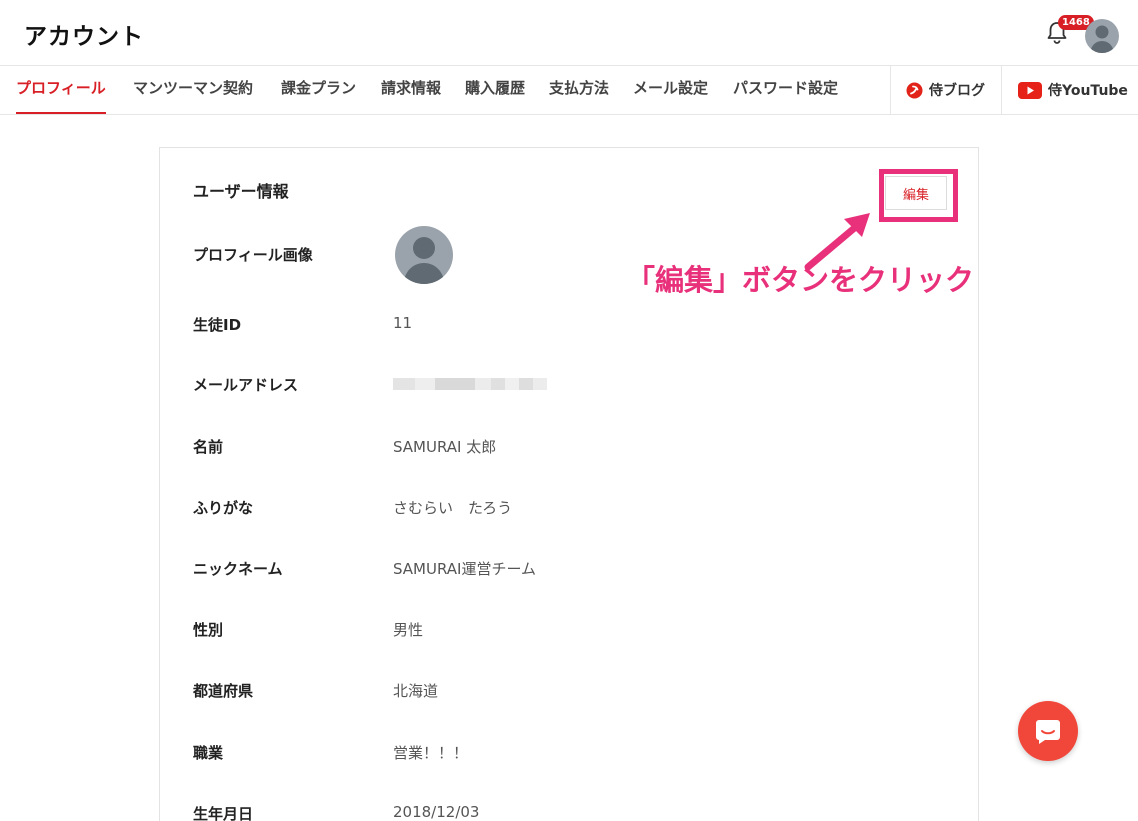 The width and height of the screenshot is (1138, 821). I want to click on edit-button: 編集, so click(916, 193).